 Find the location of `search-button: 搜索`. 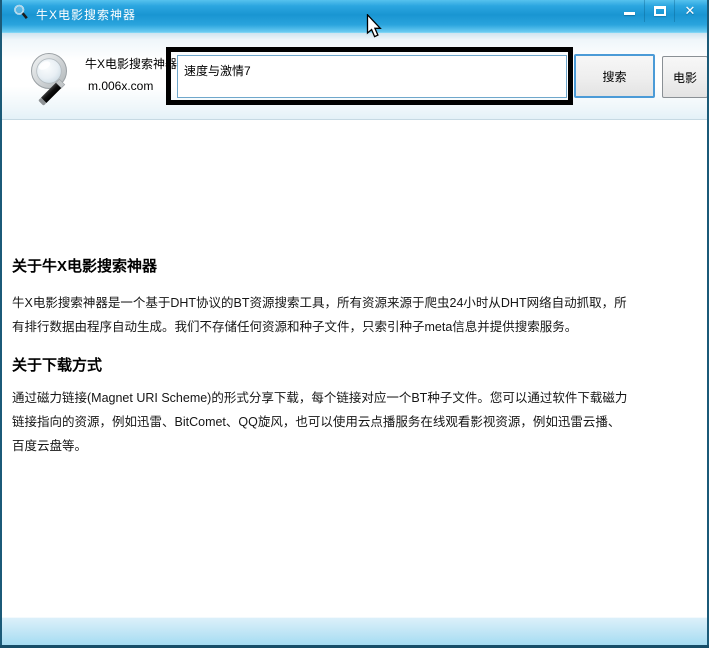

search-button: 搜索 is located at coordinates (614, 76).